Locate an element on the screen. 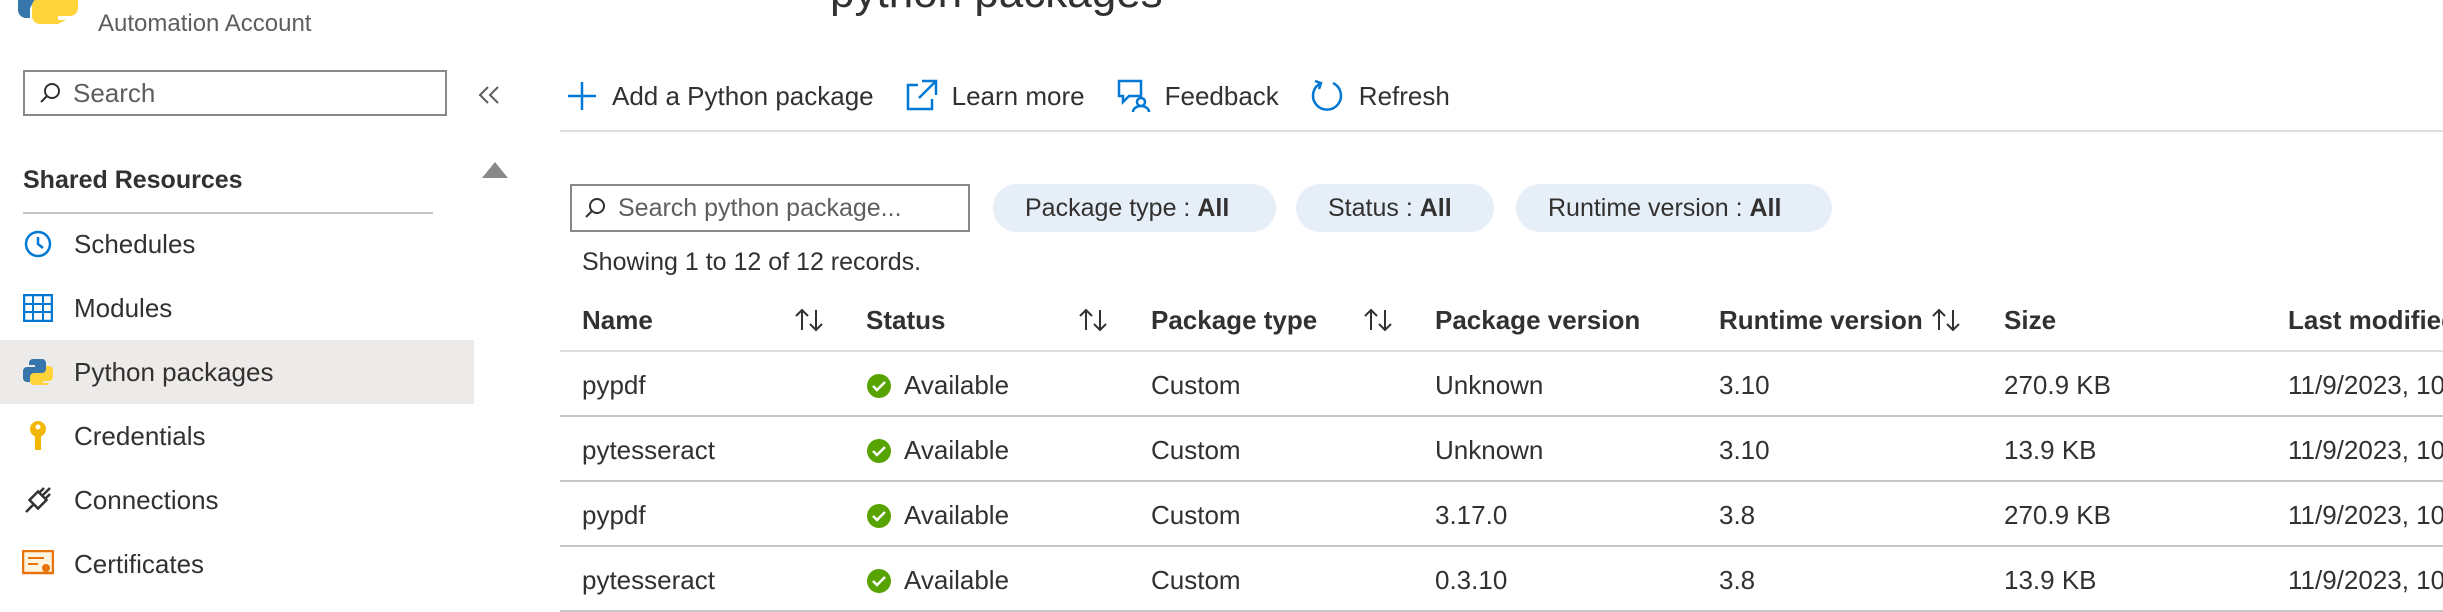  feedback-label: Feedback is located at coordinates (1221, 95).